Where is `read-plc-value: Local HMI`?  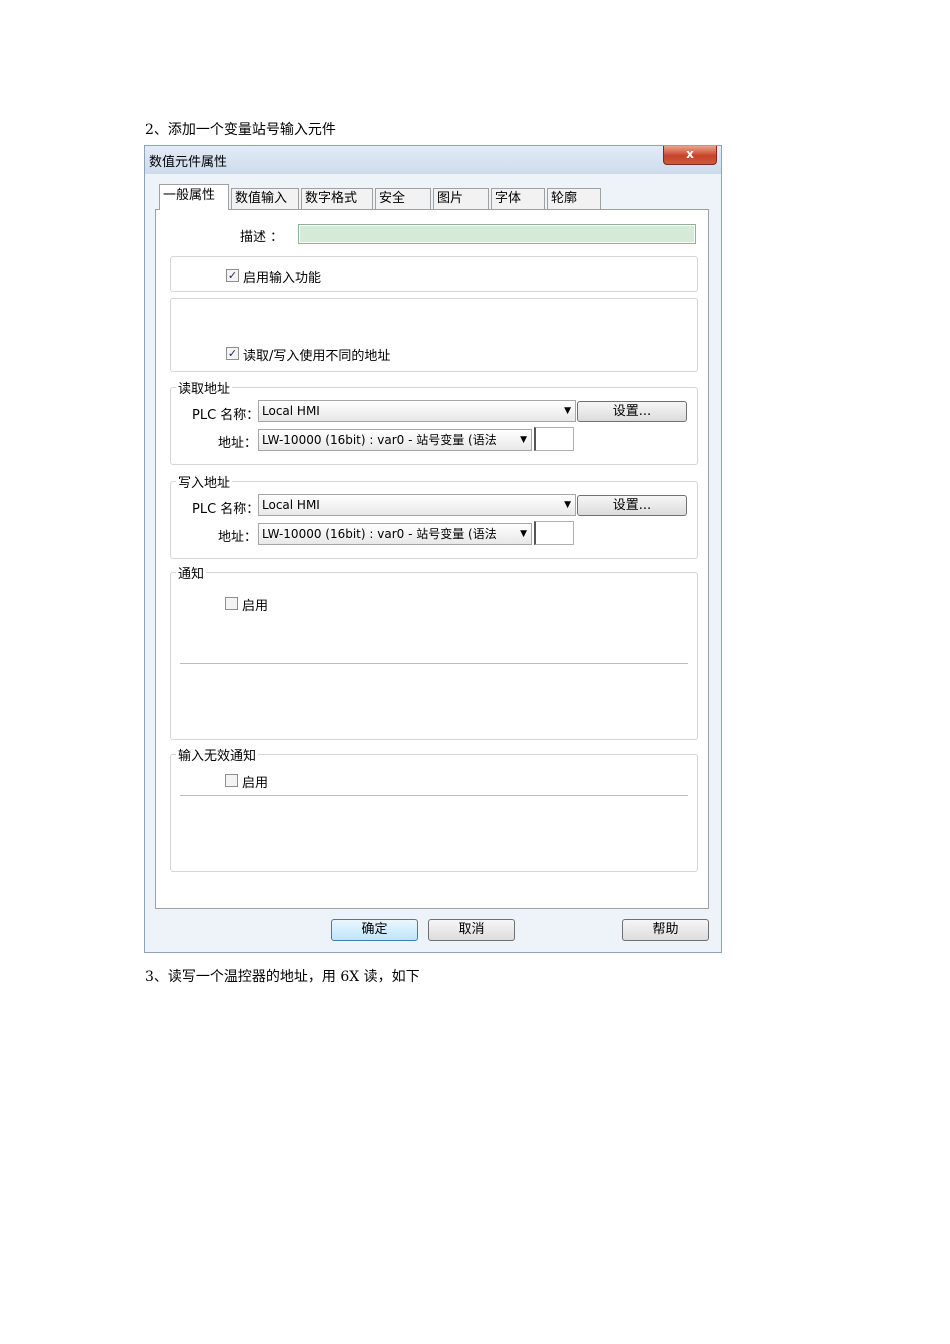 read-plc-value: Local HMI is located at coordinates (291, 411).